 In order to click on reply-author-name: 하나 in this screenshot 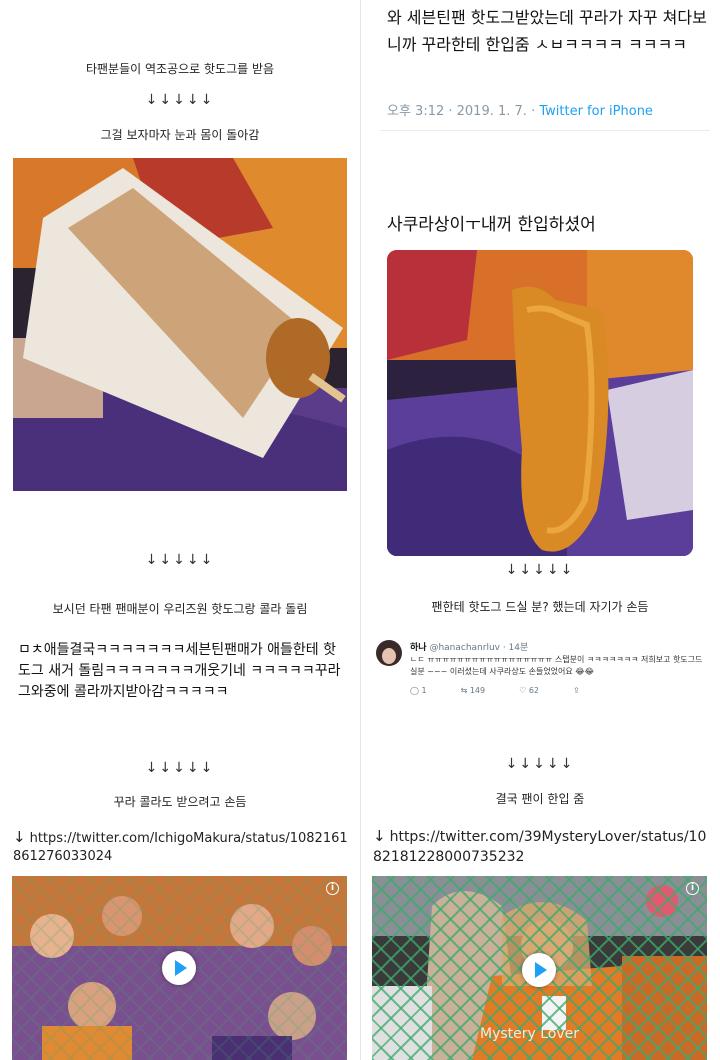, I will do `click(418, 648)`.